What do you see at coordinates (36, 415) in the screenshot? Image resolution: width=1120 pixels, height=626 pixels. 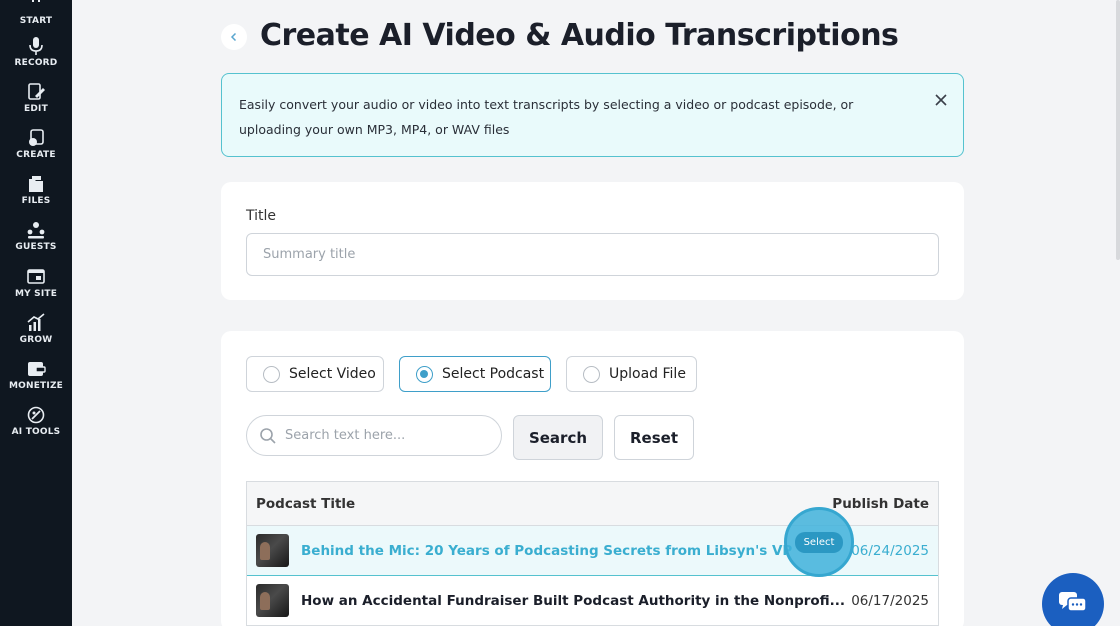 I see `ai-tools-icon` at bounding box center [36, 415].